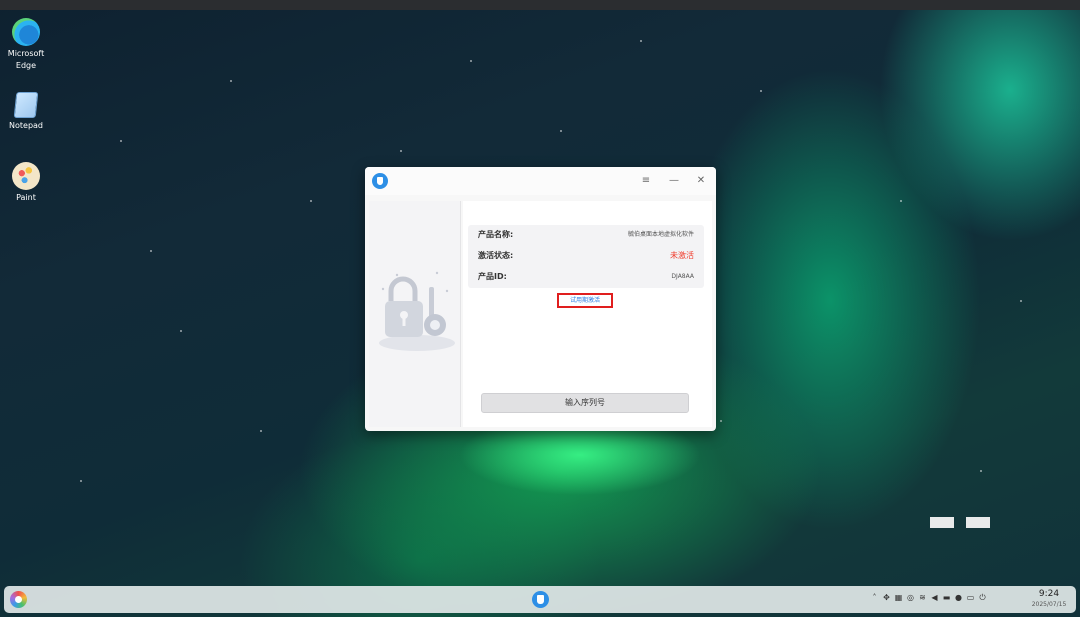 This screenshot has width=1080, height=617. I want to click on clock-date: 2025/07/15, so click(1049, 604).